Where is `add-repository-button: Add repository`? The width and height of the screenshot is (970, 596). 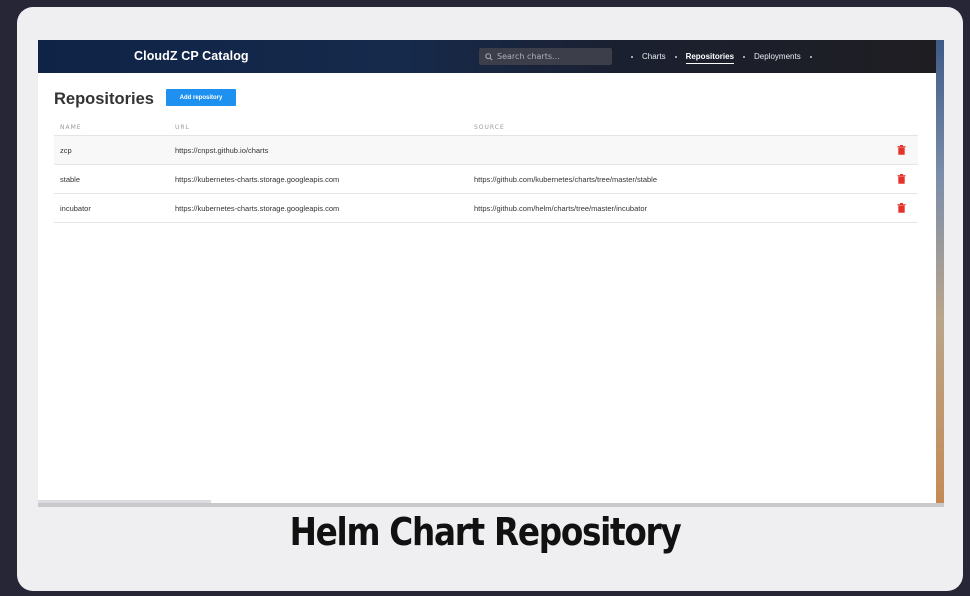 add-repository-button: Add repository is located at coordinates (201, 97).